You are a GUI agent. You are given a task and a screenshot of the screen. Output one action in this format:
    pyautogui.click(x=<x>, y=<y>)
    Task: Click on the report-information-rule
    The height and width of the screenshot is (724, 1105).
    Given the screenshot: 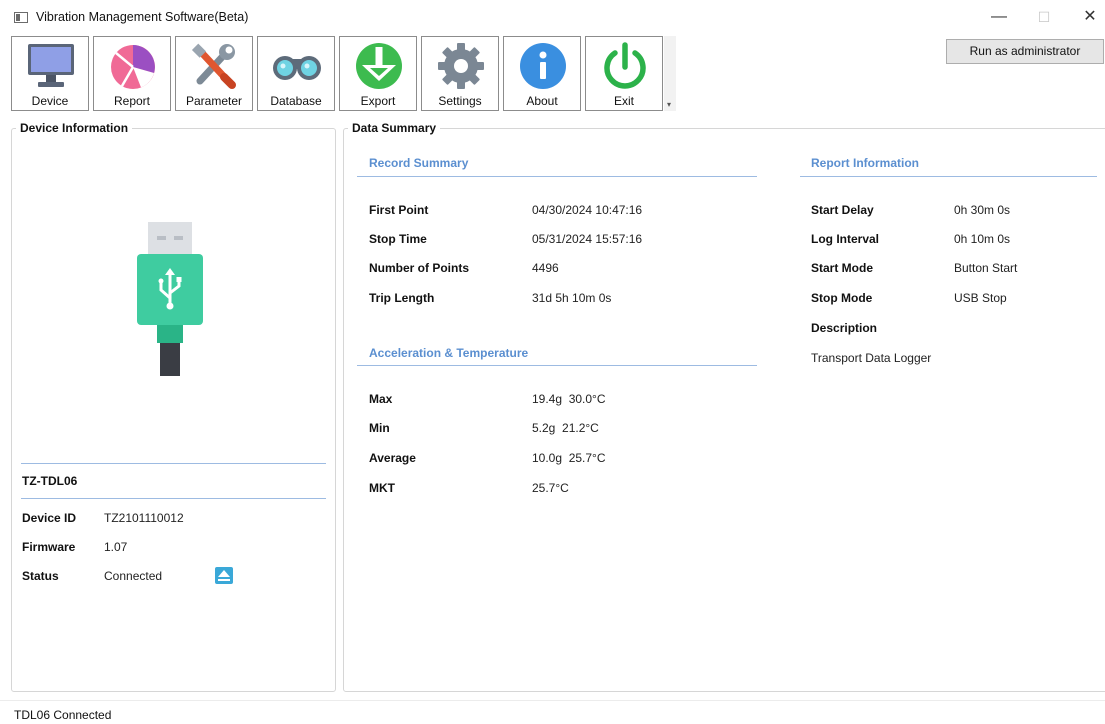 What is the action you would take?
    pyautogui.click(x=948, y=176)
    